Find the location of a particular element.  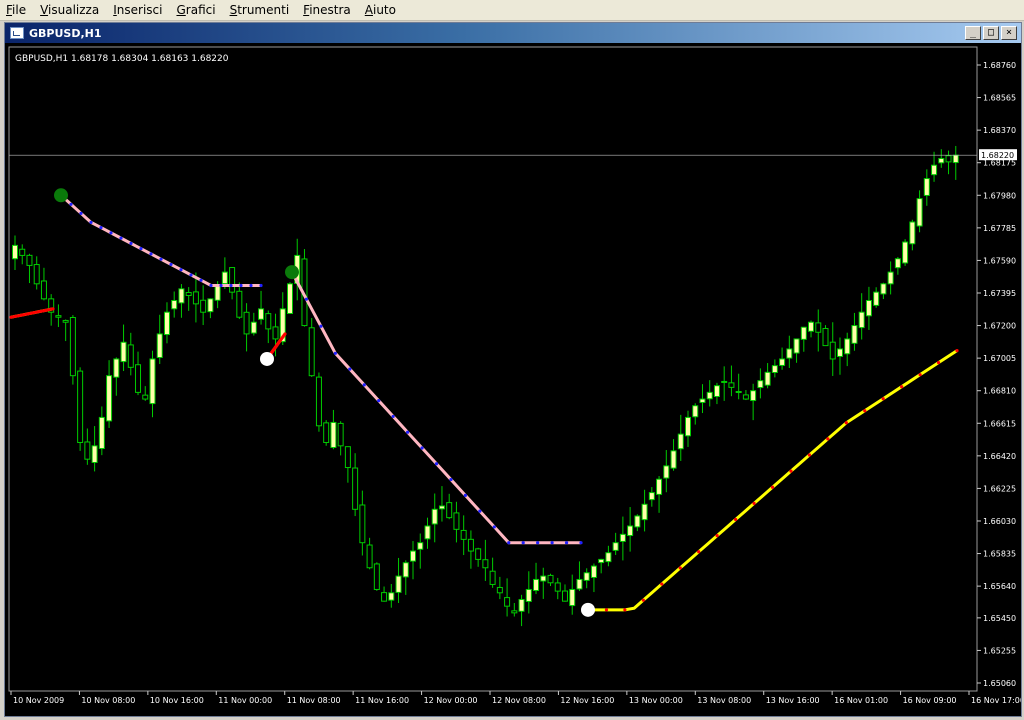

close-button: × is located at coordinates (1009, 33).